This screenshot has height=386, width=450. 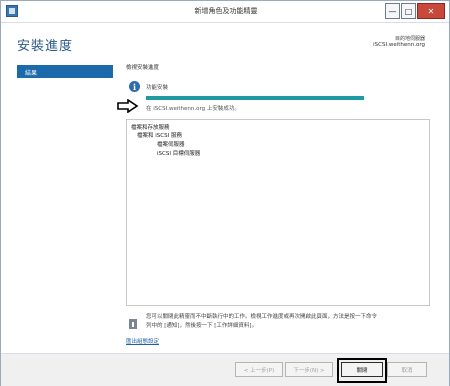 What do you see at coordinates (157, 88) in the screenshot?
I see `install-status-text: 功能安裝` at bounding box center [157, 88].